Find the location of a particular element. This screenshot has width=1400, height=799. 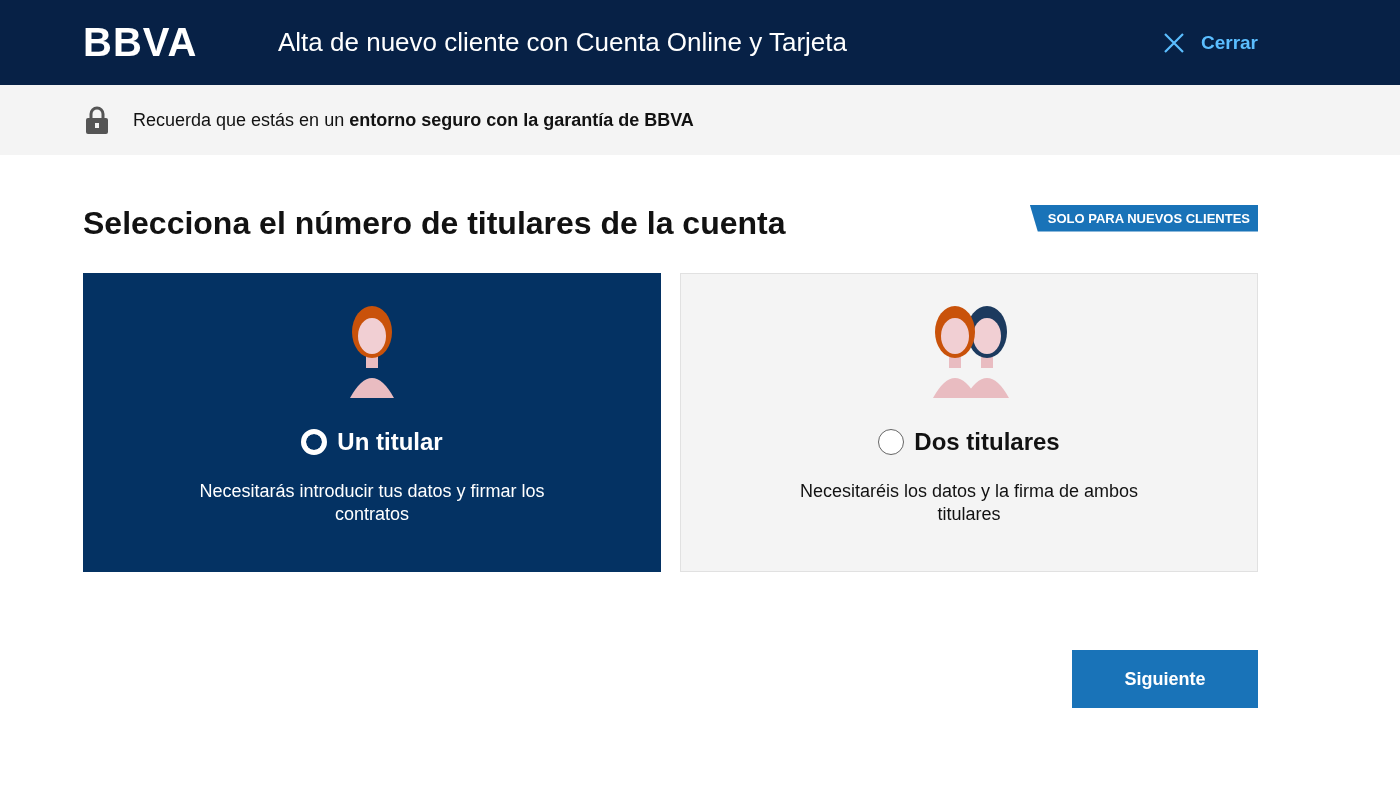

logo: BBVA is located at coordinates (141, 42).